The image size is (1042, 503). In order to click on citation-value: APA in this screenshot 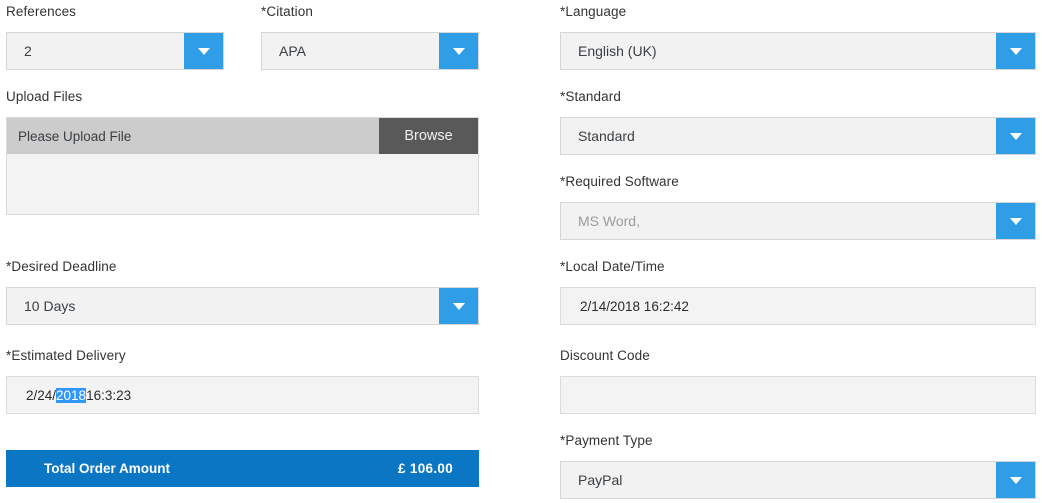, I will do `click(292, 51)`.